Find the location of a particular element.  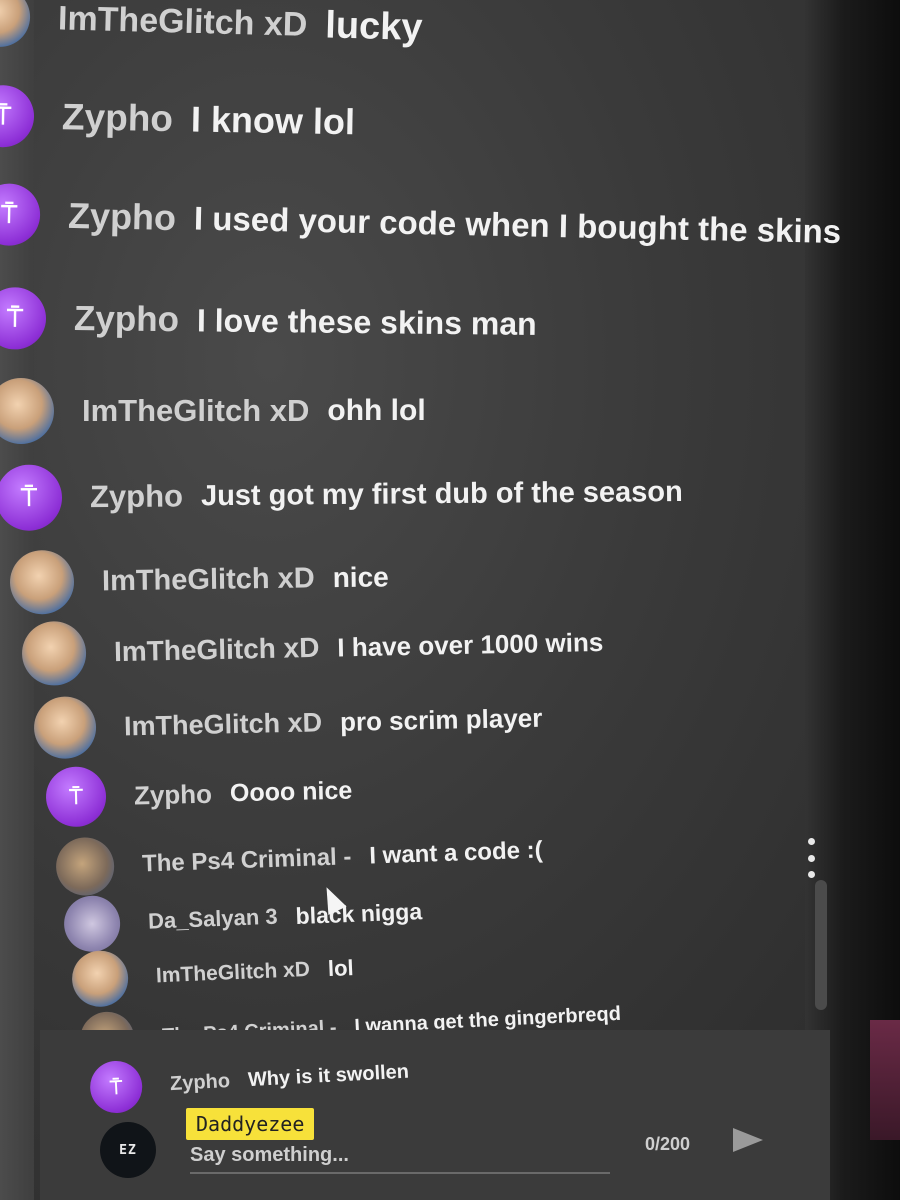

message-text: ohh lol is located at coordinates (376, 410).